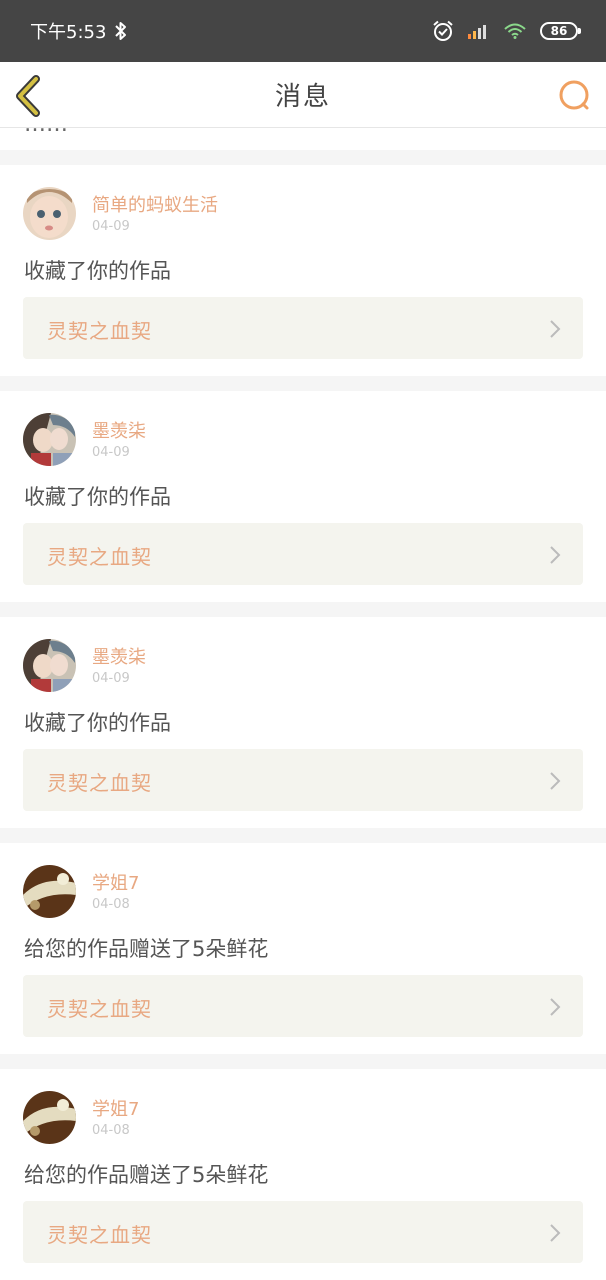 The height and width of the screenshot is (1280, 606). I want to click on header: 消息, so click(303, 95).